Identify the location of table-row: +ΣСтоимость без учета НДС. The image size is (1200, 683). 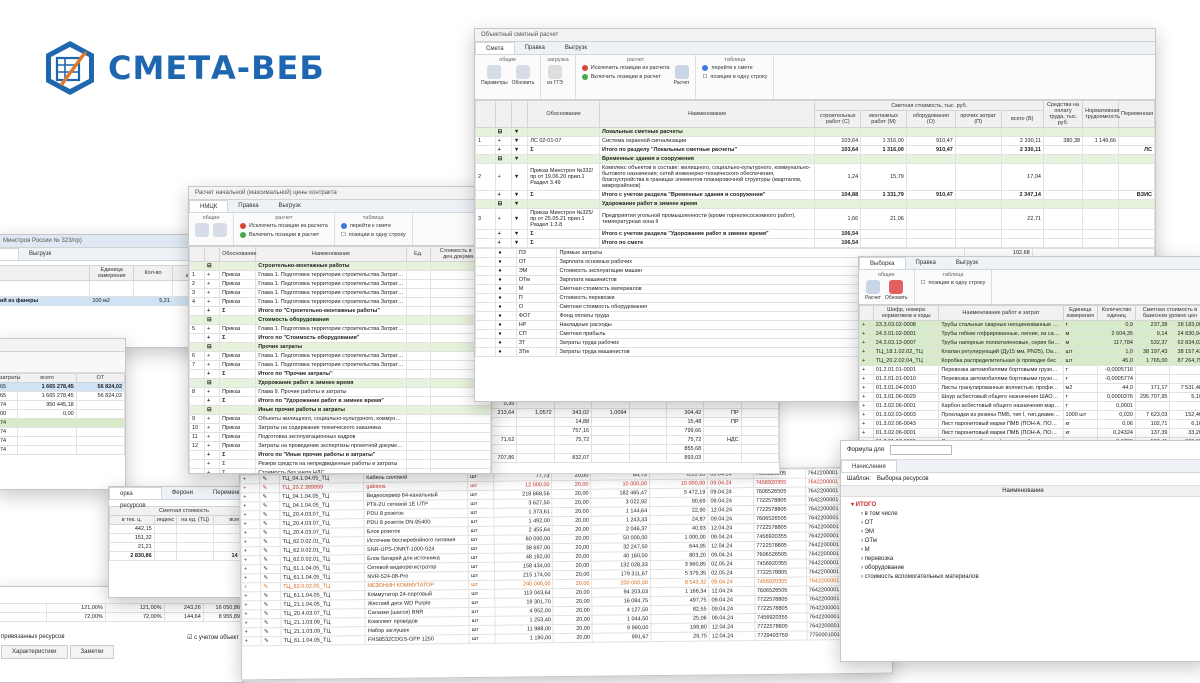
(340, 472).